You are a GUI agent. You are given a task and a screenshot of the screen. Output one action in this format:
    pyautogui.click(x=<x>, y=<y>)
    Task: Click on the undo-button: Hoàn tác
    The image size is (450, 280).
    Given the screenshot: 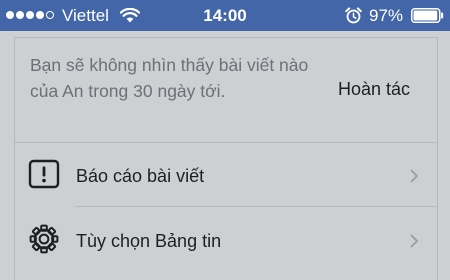 What is the action you would take?
    pyautogui.click(x=374, y=89)
    